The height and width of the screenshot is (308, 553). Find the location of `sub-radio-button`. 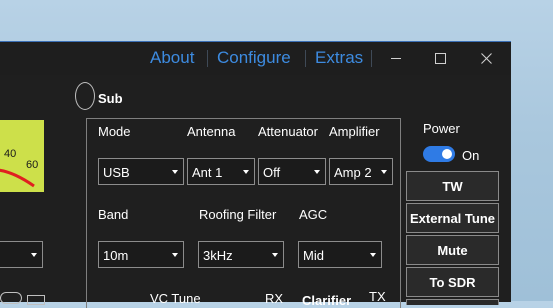

sub-radio-button is located at coordinates (87, 97).